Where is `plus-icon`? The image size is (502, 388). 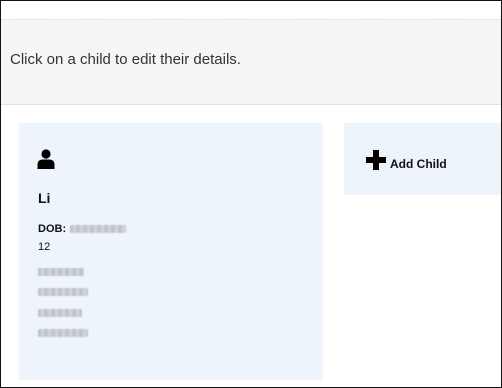
plus-icon is located at coordinates (376, 160).